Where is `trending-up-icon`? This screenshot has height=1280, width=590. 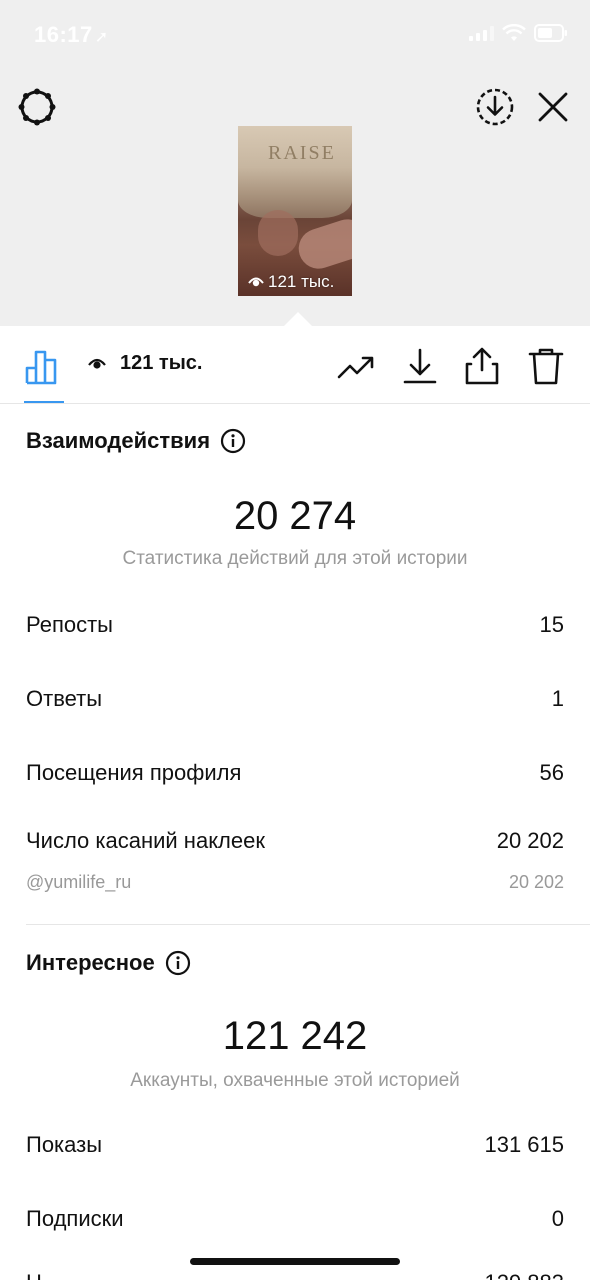
trending-up-icon is located at coordinates (355, 367).